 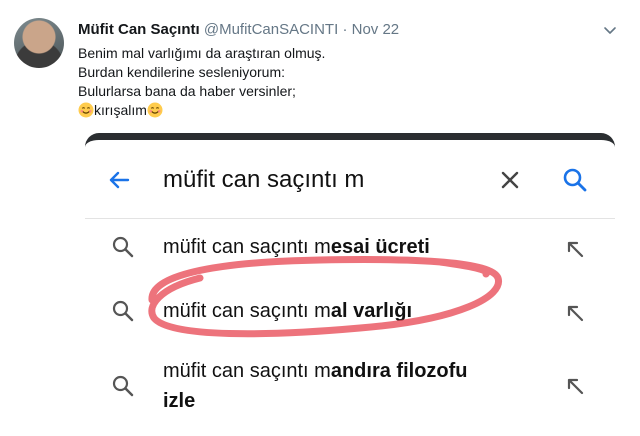 I want to click on suggestion-item: müfit can saçıntı mesai ücreti, so click(x=350, y=249).